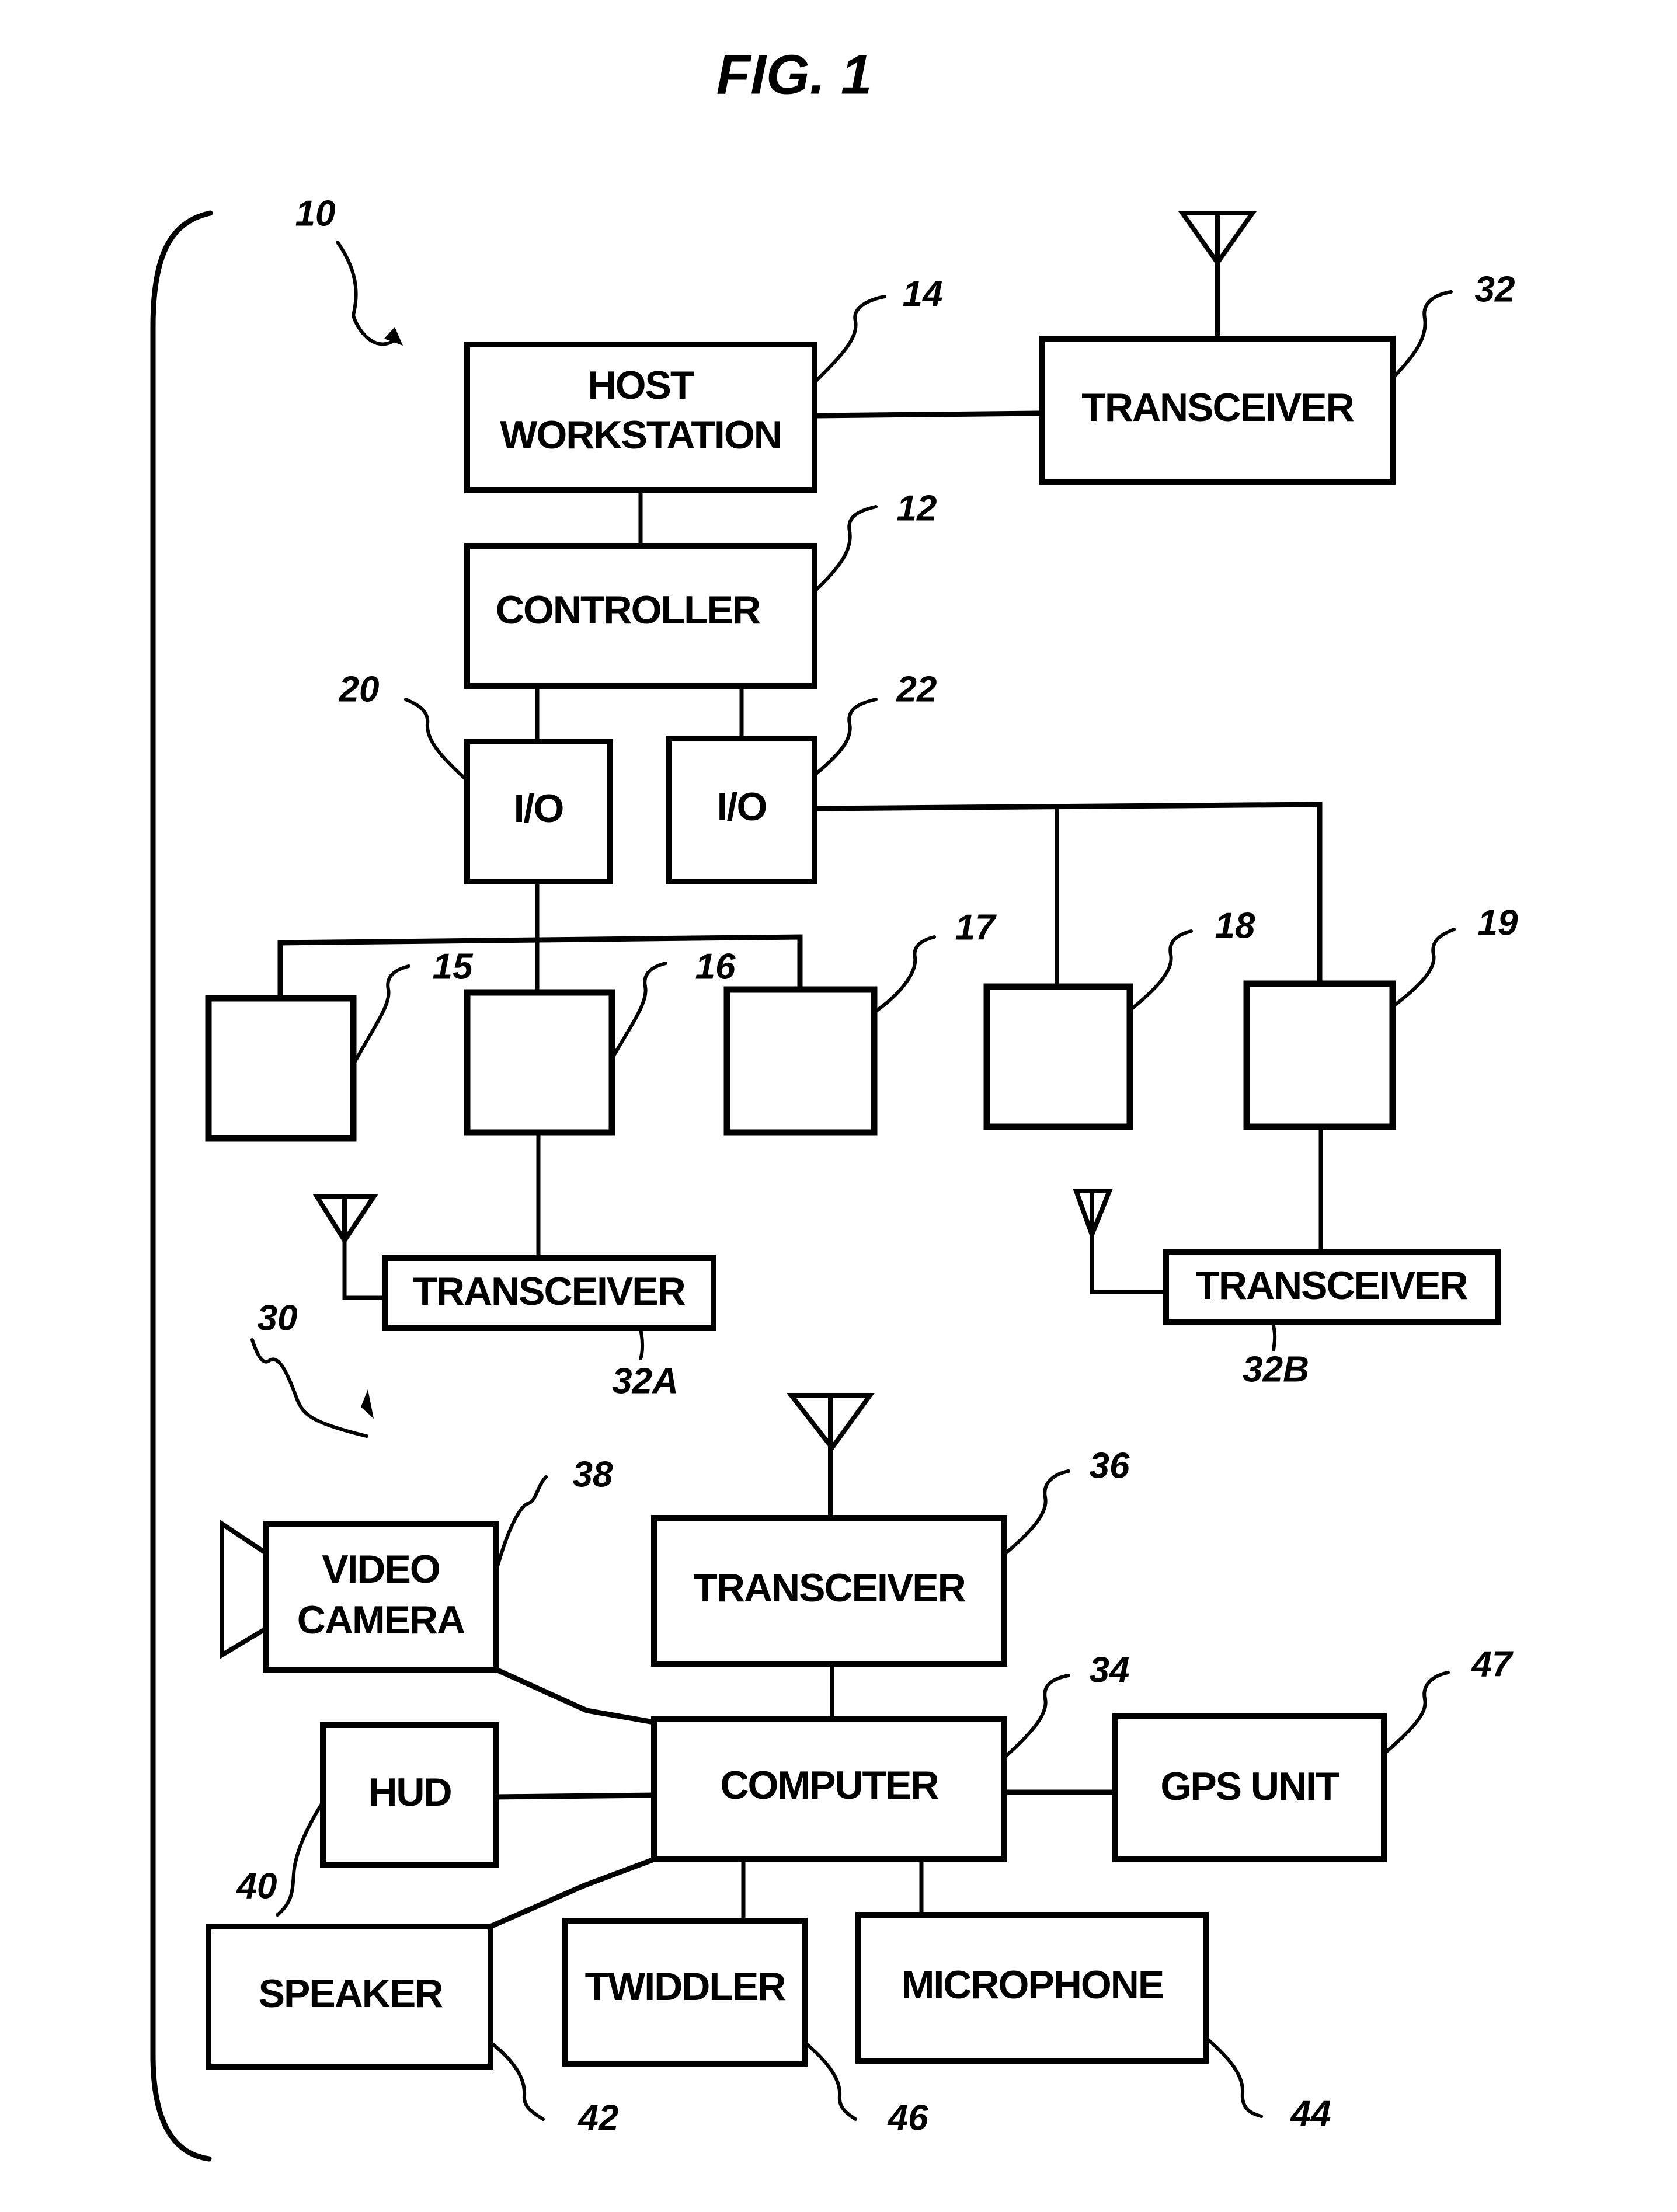 The height and width of the screenshot is (2212, 1677). Describe the element at coordinates (916, 689) in the screenshot. I see `ref-label-22: 22` at that location.